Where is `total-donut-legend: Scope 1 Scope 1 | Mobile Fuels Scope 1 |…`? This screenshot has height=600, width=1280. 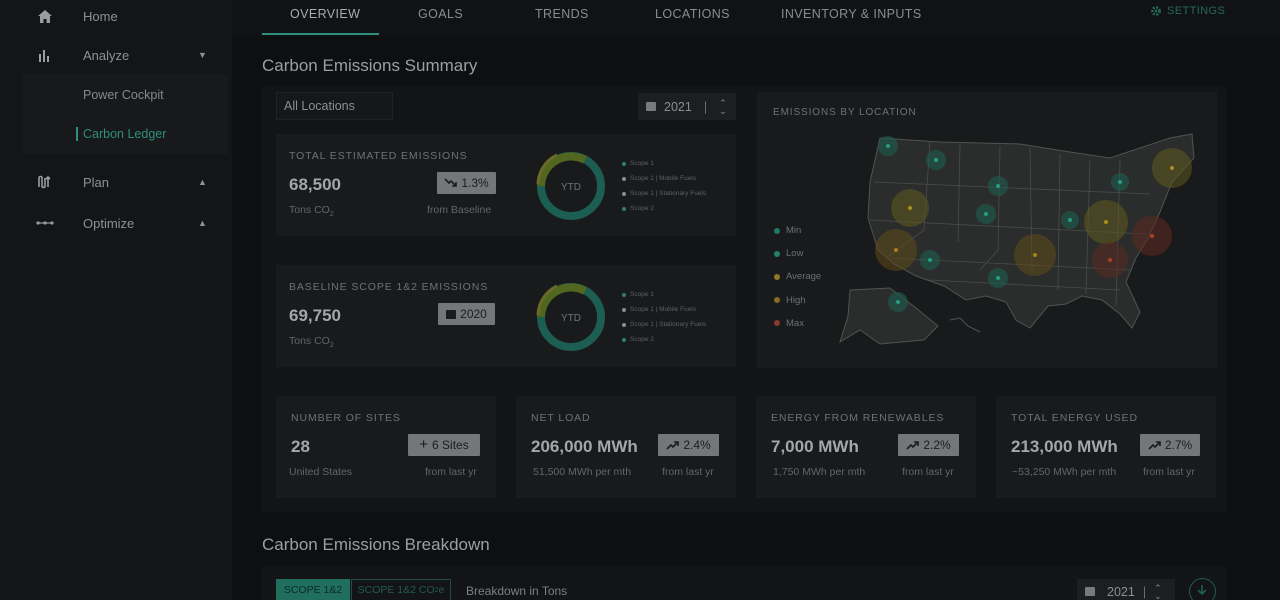 total-donut-legend: Scope 1 Scope 1 | Mobile Fuels Scope 1 |… is located at coordinates (664, 186).